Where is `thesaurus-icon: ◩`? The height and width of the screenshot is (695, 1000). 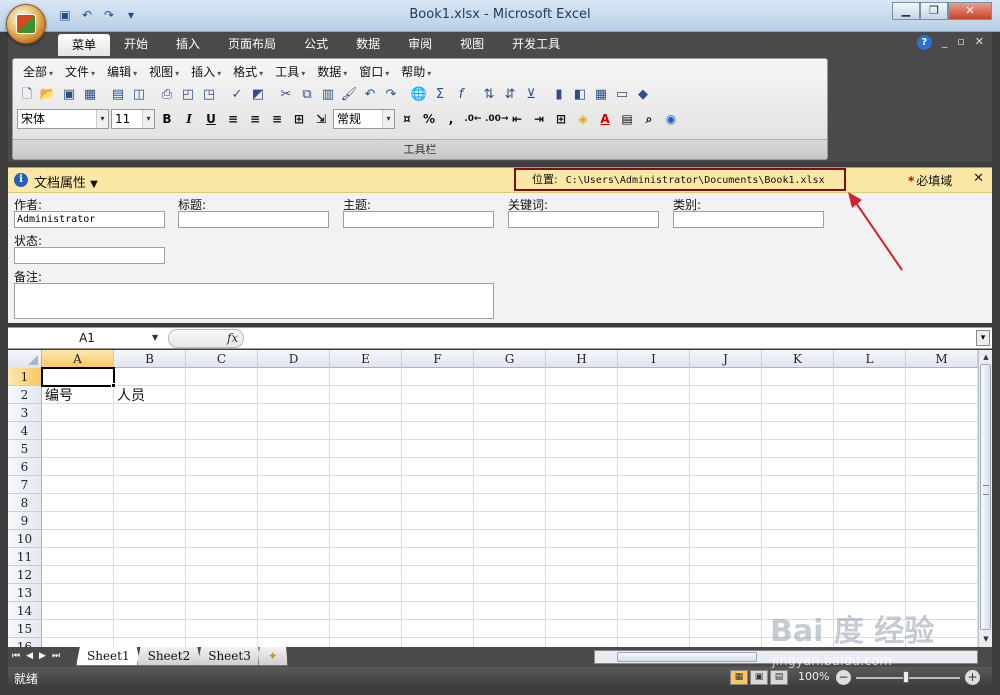 thesaurus-icon: ◩ is located at coordinates (258, 95).